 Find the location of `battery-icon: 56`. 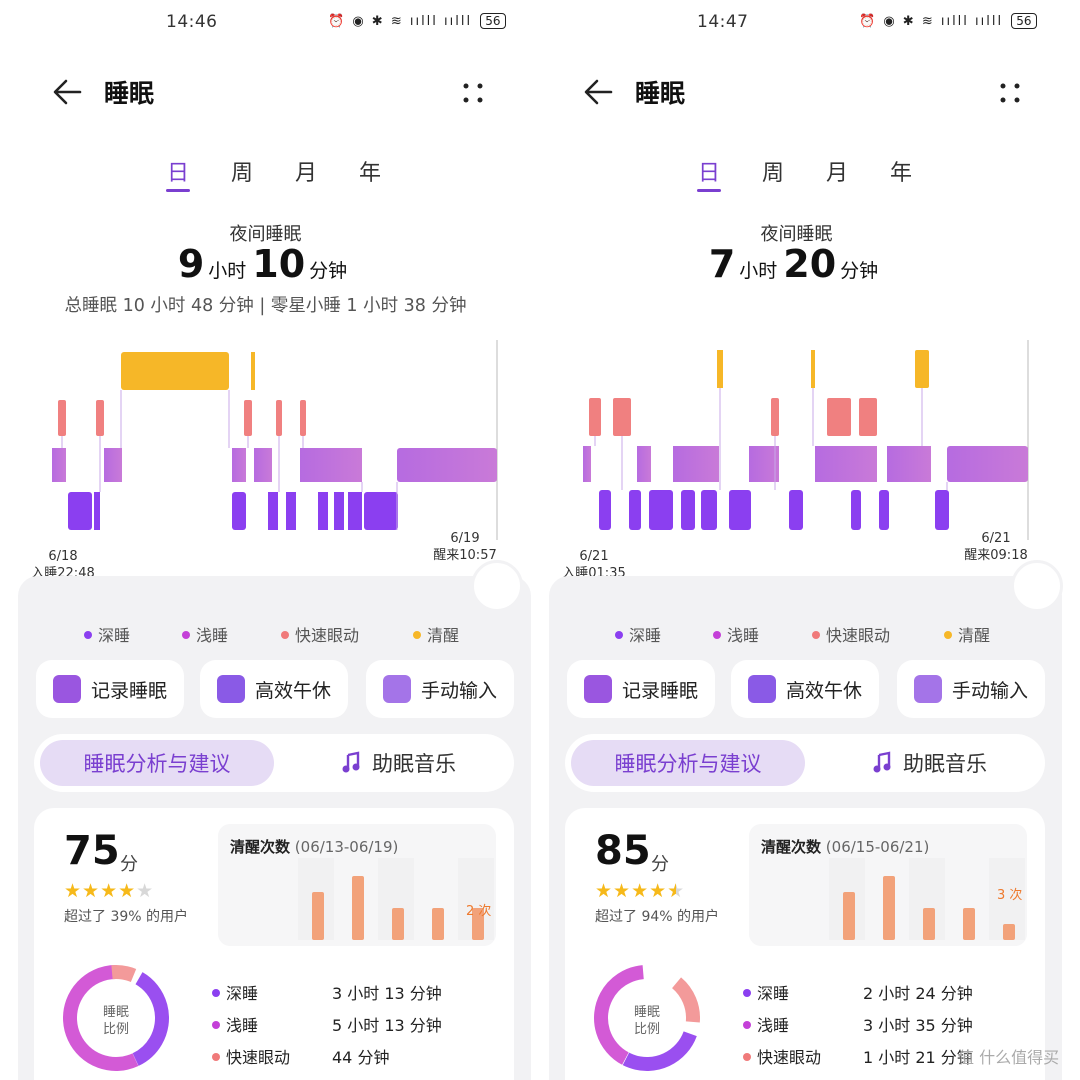

battery-icon: 56 is located at coordinates (493, 21).